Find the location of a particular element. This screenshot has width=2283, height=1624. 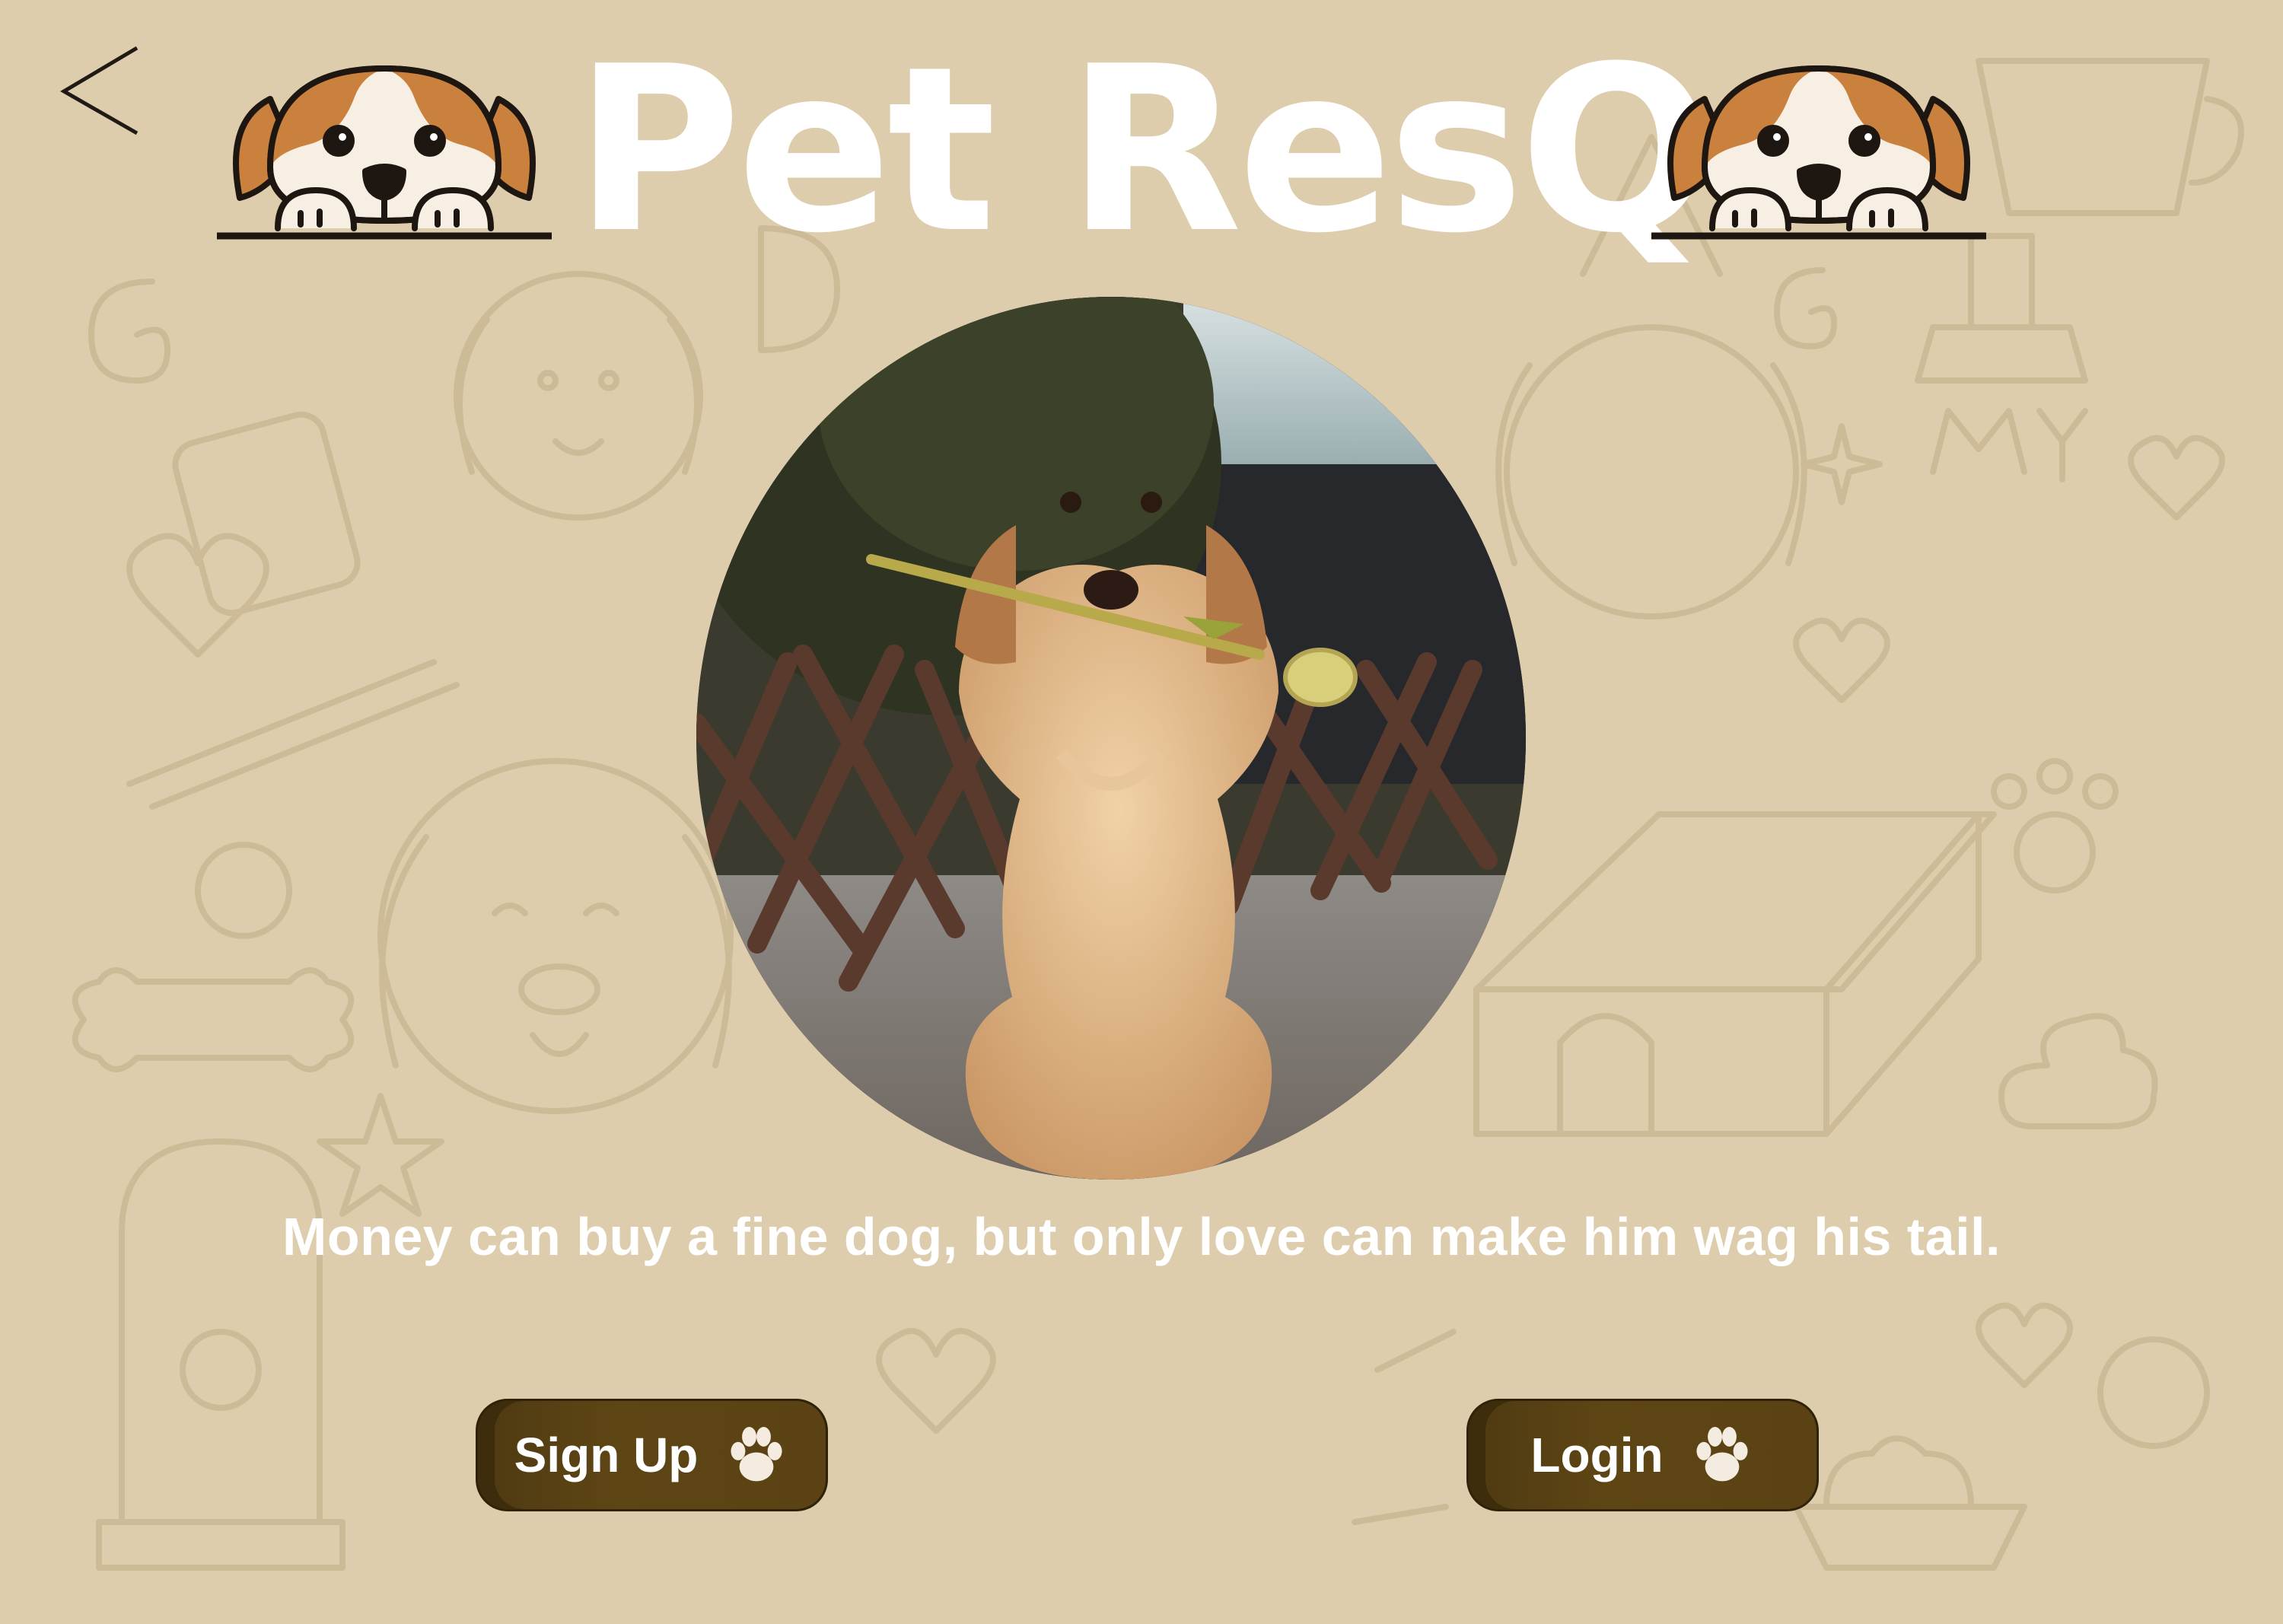

login-button: Login is located at coordinates (1642, 1455).